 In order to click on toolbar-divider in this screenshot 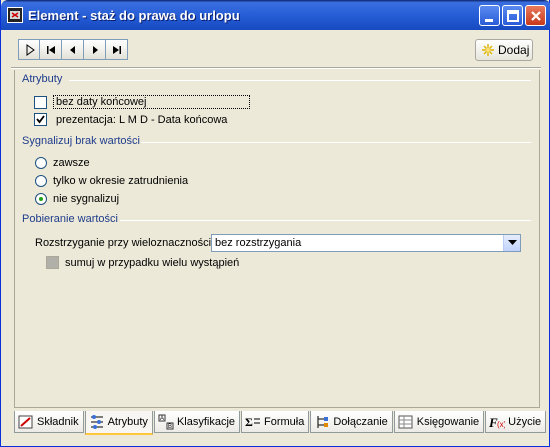, I will do `click(276, 68)`.